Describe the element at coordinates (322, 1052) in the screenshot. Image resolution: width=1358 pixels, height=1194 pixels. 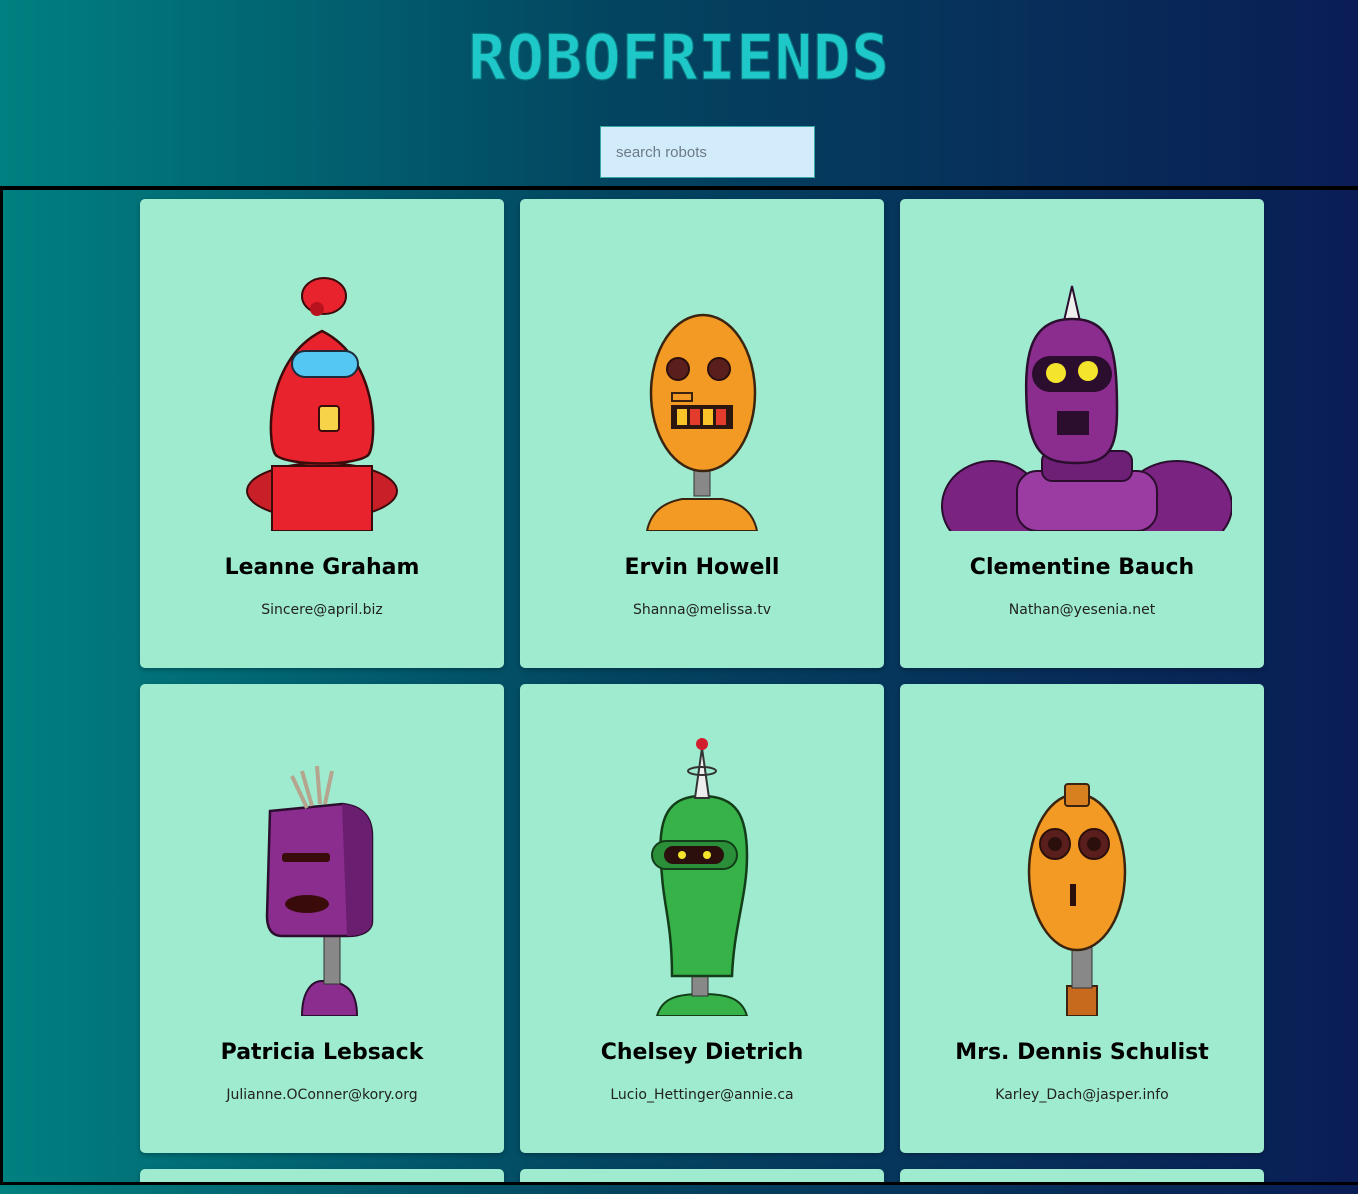
I see `robot-name: Patricia Lebsack` at that location.